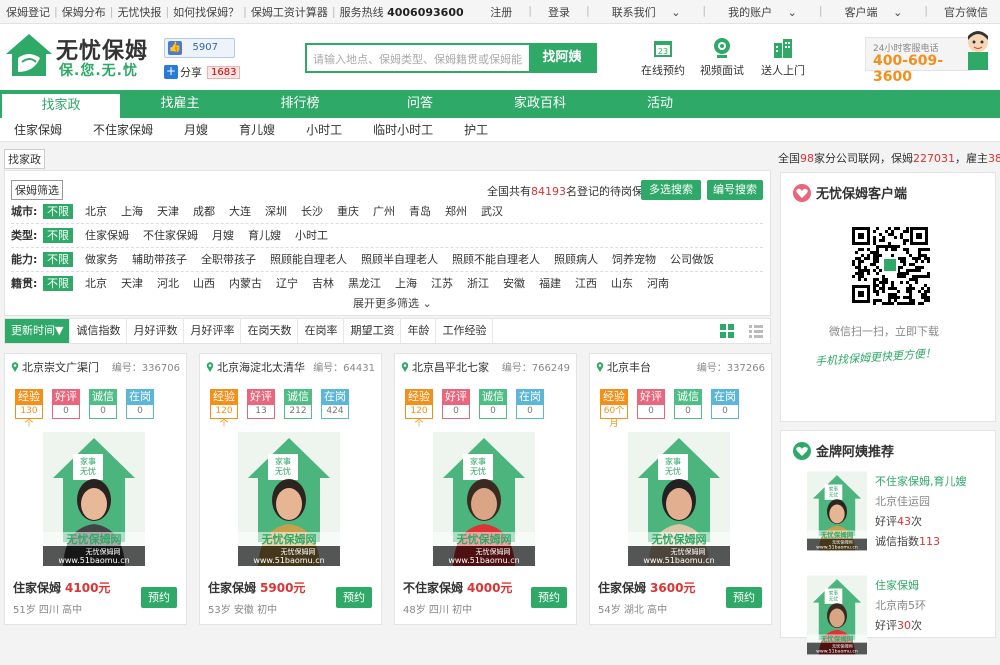  Describe the element at coordinates (756, 331) in the screenshot. I see `list-view-icon` at that location.